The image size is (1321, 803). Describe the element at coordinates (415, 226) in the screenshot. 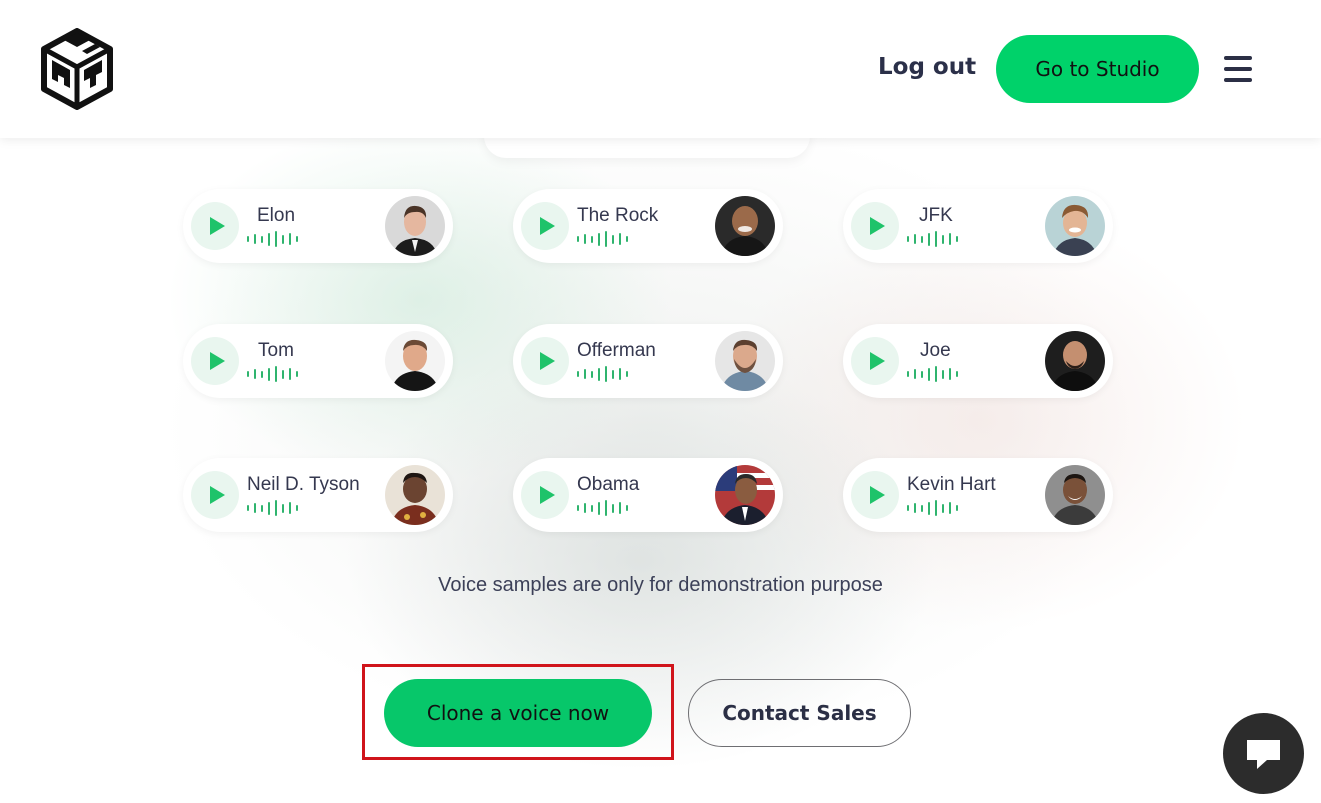

I see `avatar-elon` at that location.